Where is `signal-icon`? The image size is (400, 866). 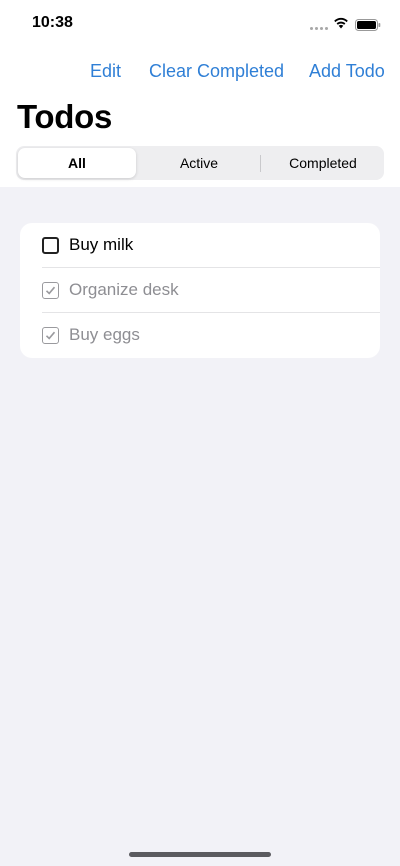
signal-icon is located at coordinates (319, 28).